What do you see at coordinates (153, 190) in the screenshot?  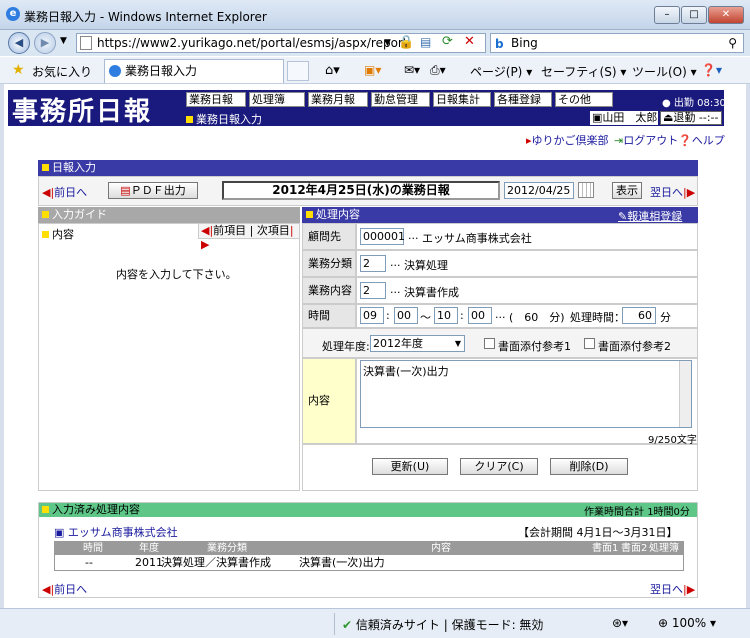 I see `pdf-button: ▤ＰＤＦ出力` at bounding box center [153, 190].